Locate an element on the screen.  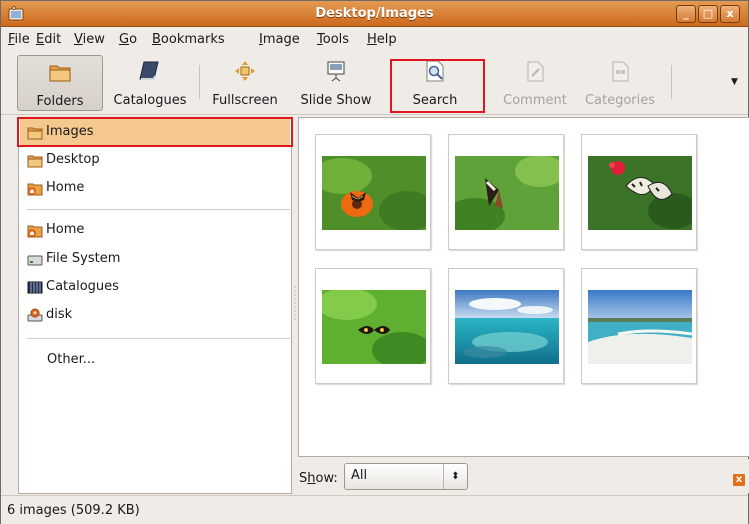
catalogues-button: Catalogues is located at coordinates (150, 83).